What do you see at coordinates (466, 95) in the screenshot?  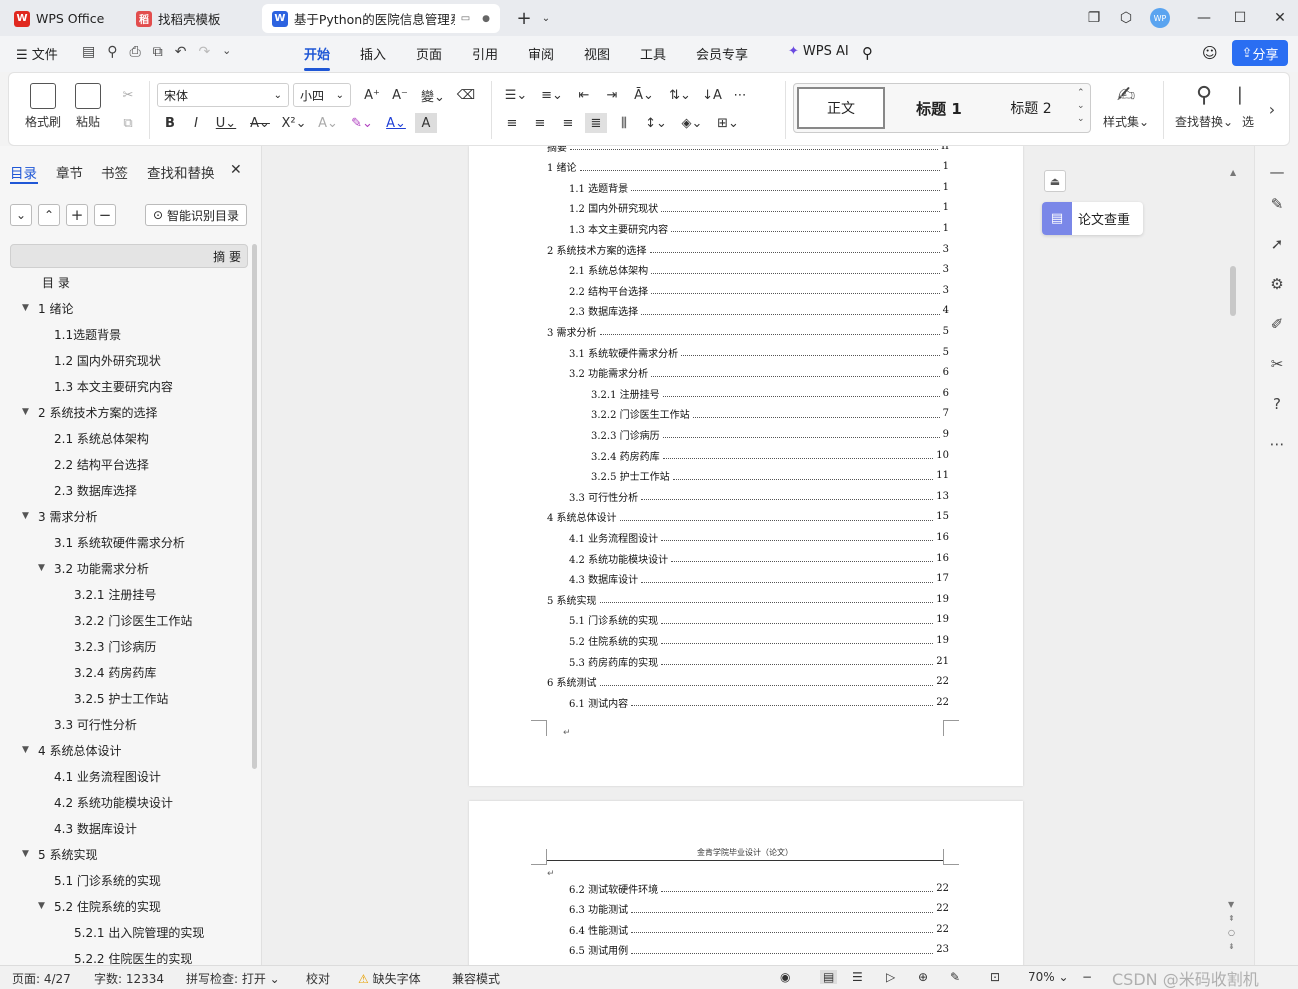 I see `clear-format-icon: ⌫` at bounding box center [466, 95].